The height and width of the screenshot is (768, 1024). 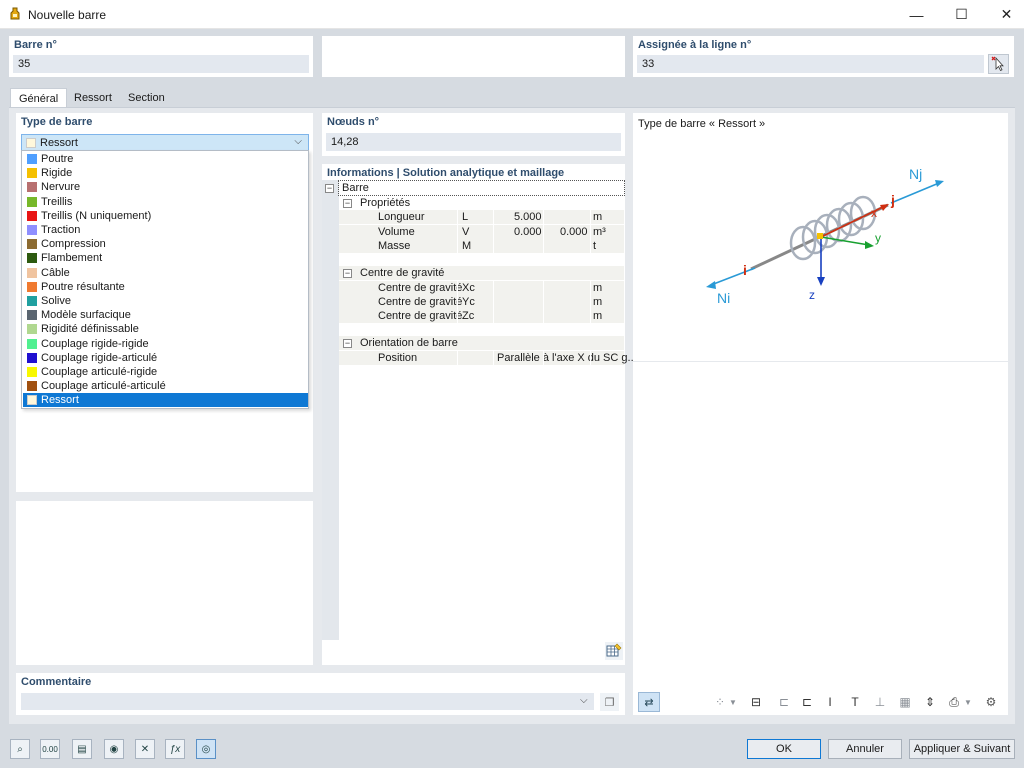 I want to click on apply-next-button: Appliquer & Suivant, so click(x=962, y=749).